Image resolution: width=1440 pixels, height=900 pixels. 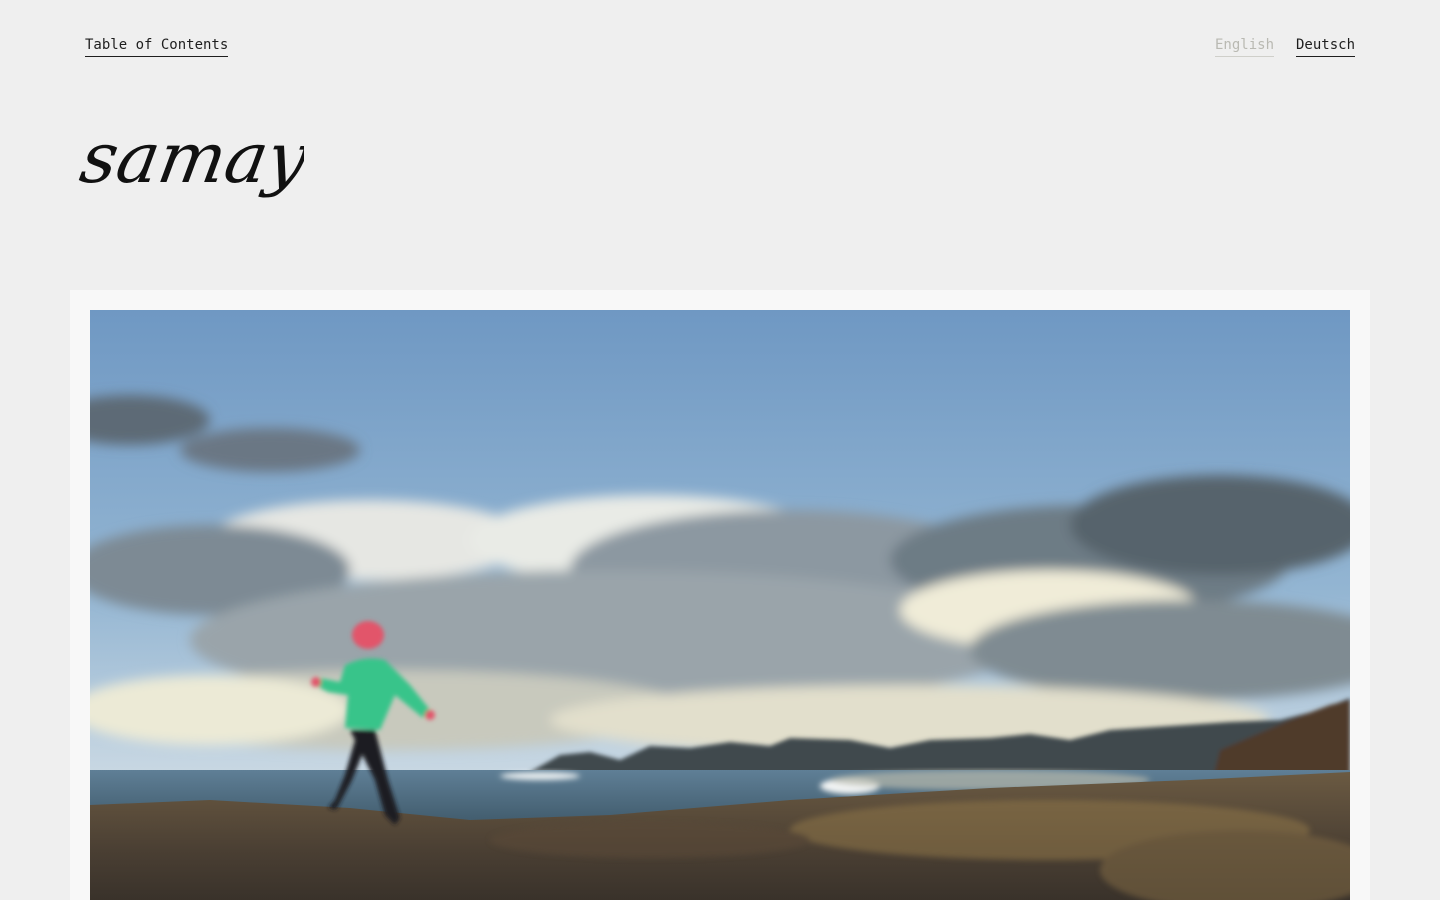 I want to click on samaya-logo: samaya, so click(x=188, y=167).